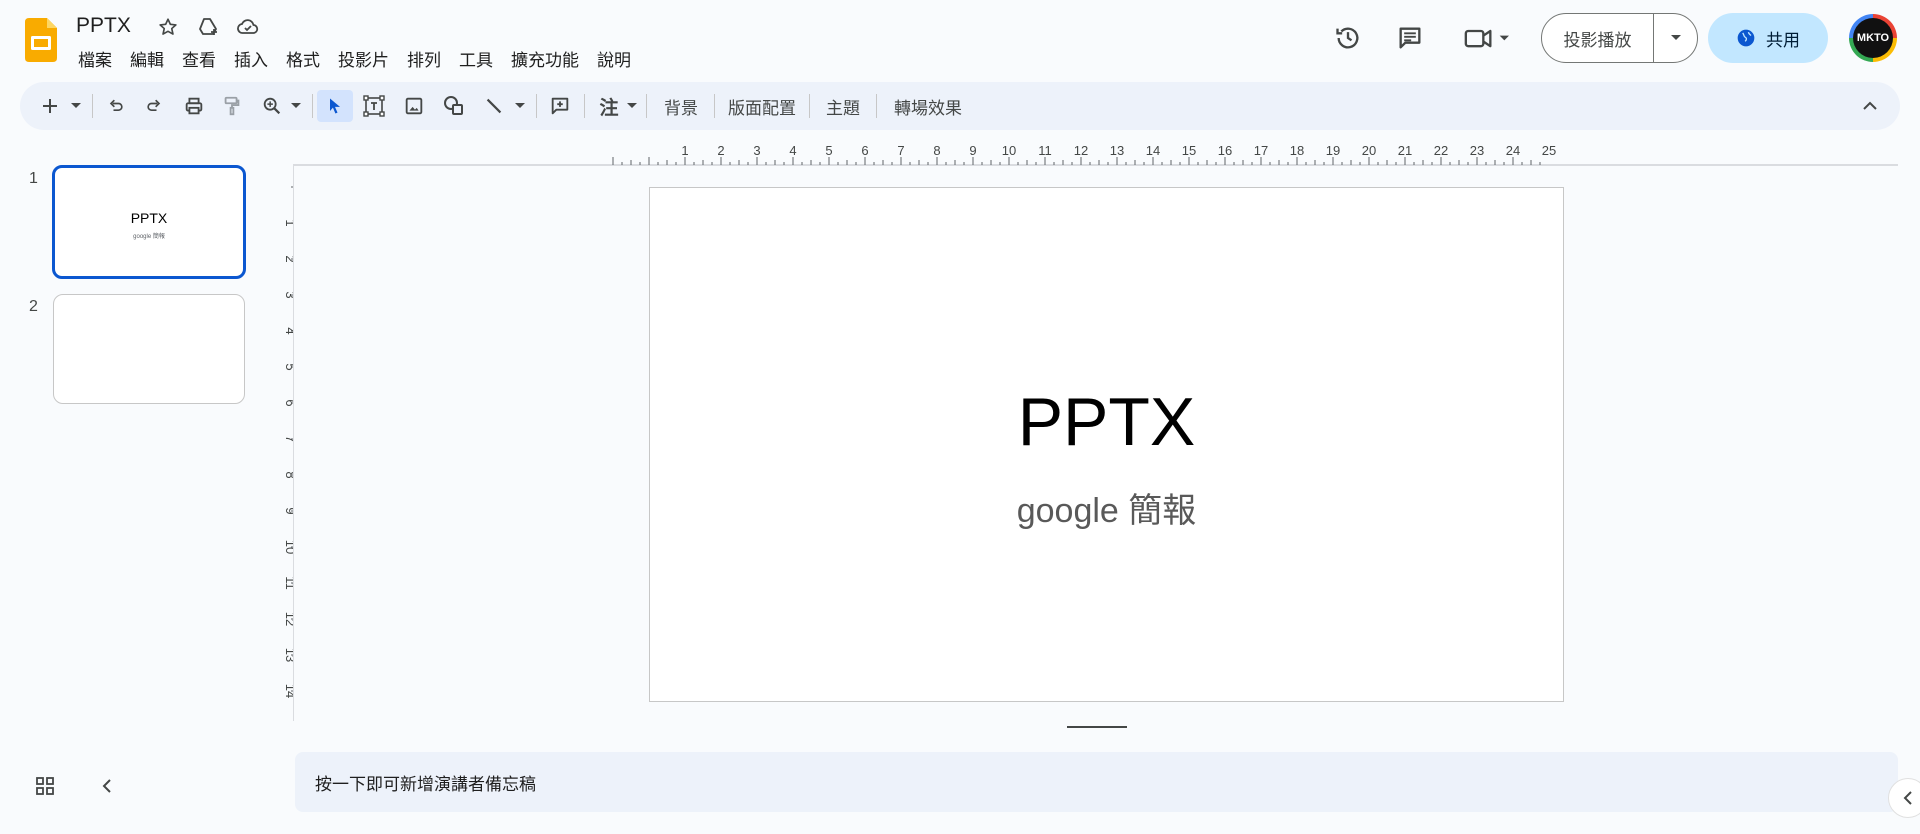  I want to click on line-dropdown, so click(520, 106).